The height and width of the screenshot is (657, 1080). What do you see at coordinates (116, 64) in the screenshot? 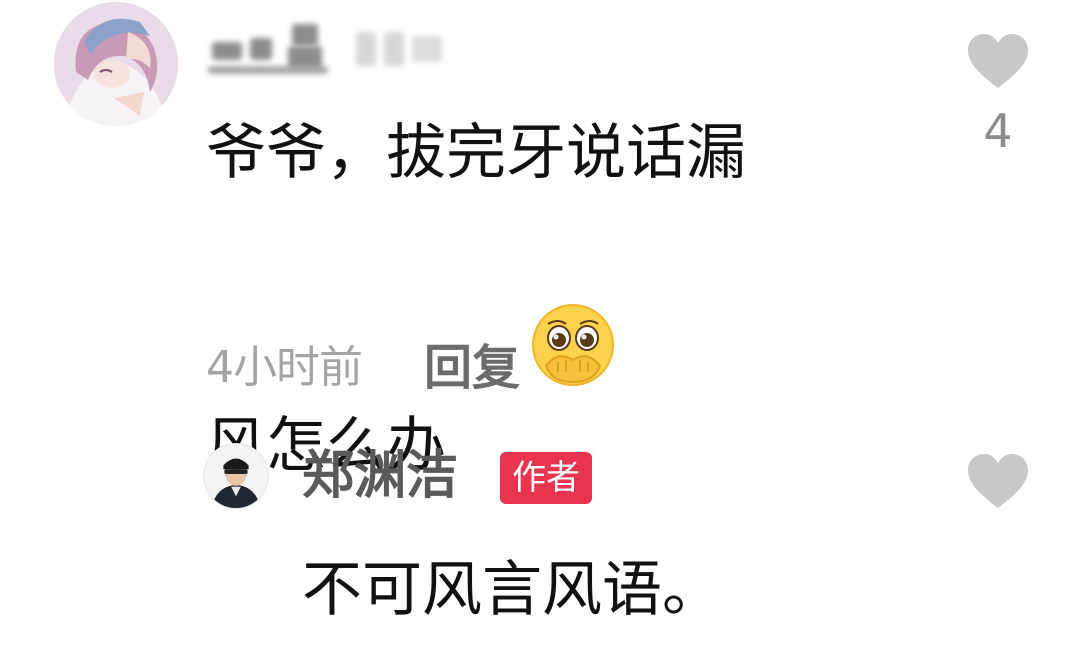
I see `commenter-avatar` at bounding box center [116, 64].